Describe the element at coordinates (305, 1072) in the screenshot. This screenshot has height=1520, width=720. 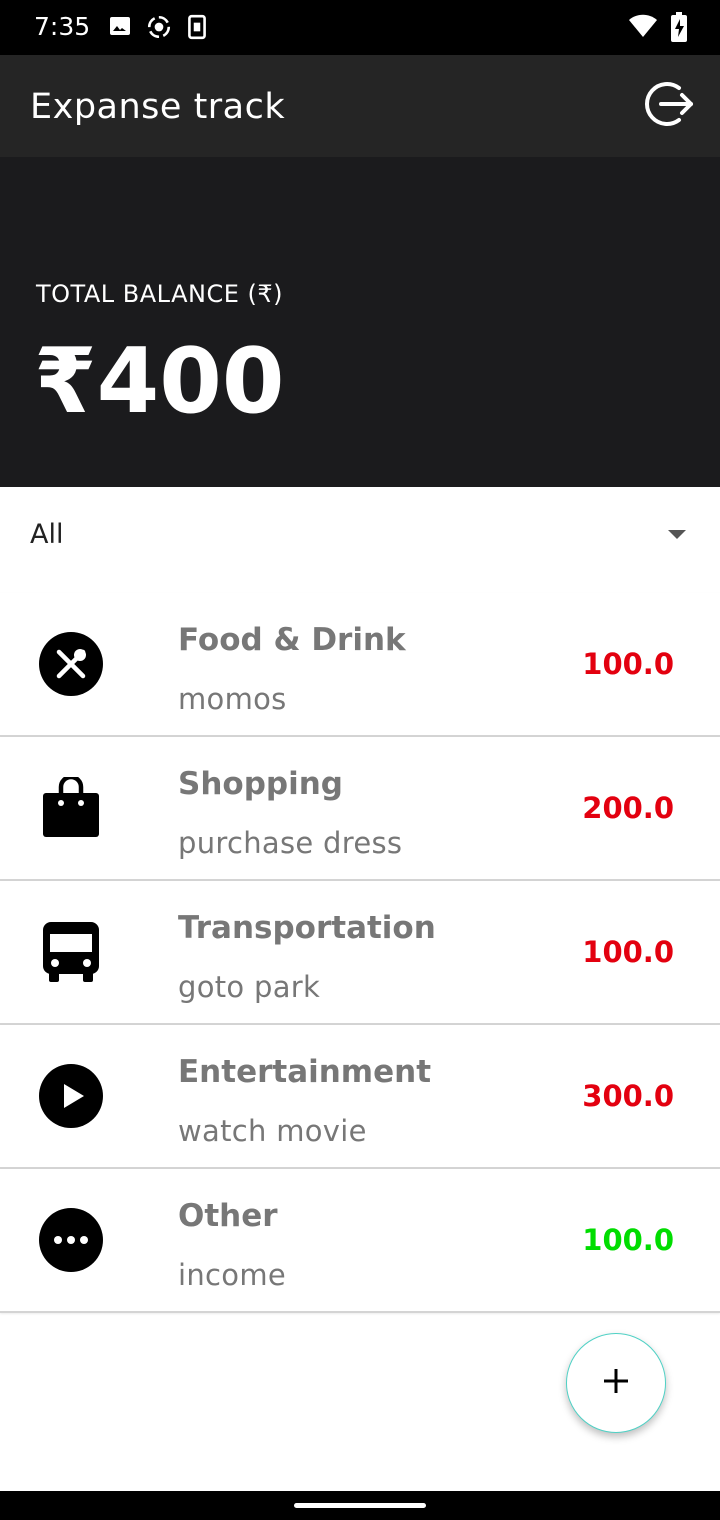
I see `transaction-category: Entertainment` at that location.